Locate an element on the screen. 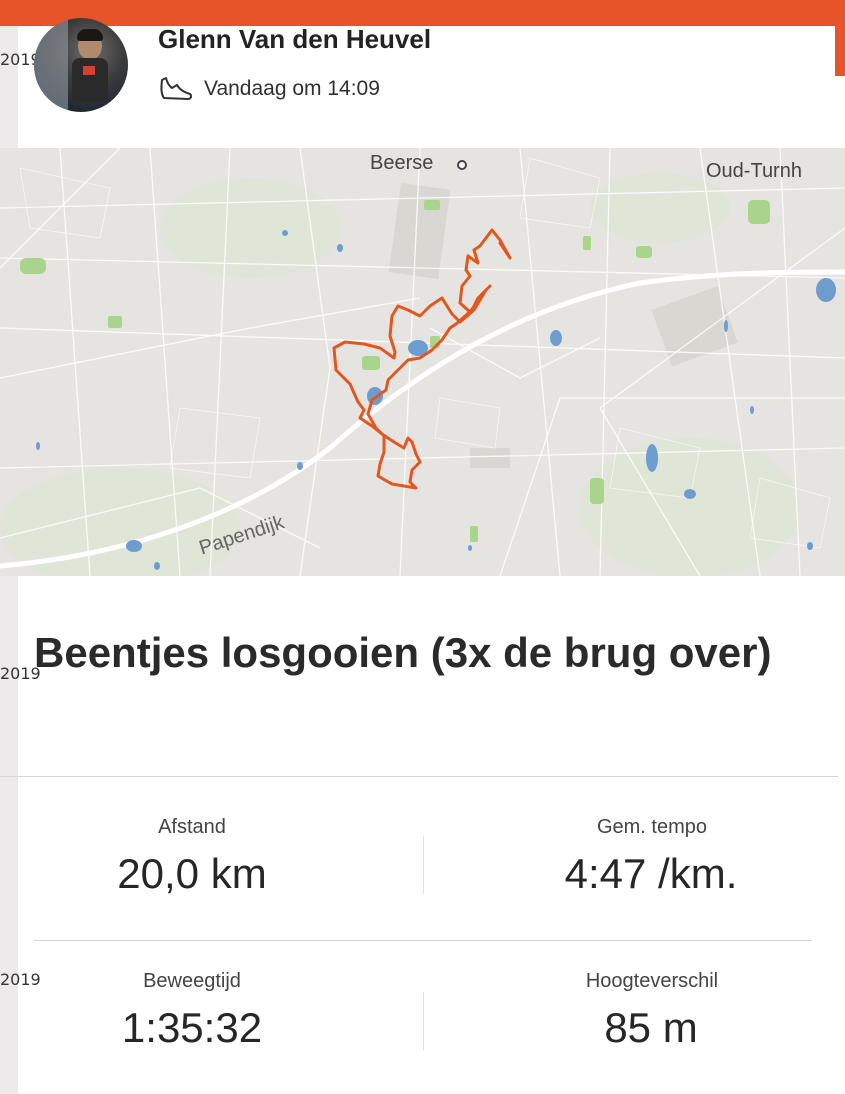  stat-value-elevation: 85 m is located at coordinates (651, 1027).